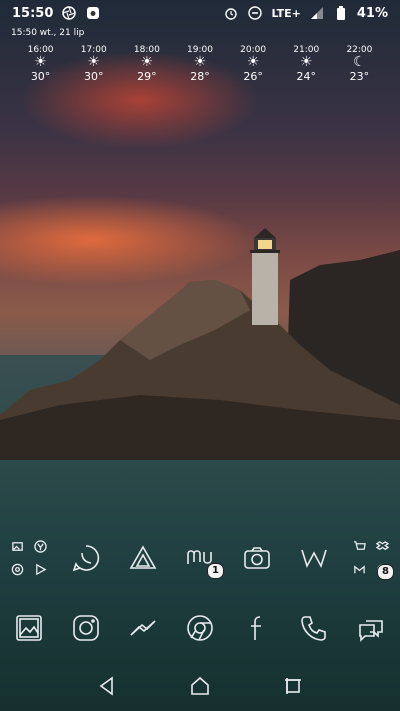  What do you see at coordinates (33, 13) in the screenshot?
I see `status-time: 15:50` at bounding box center [33, 13].